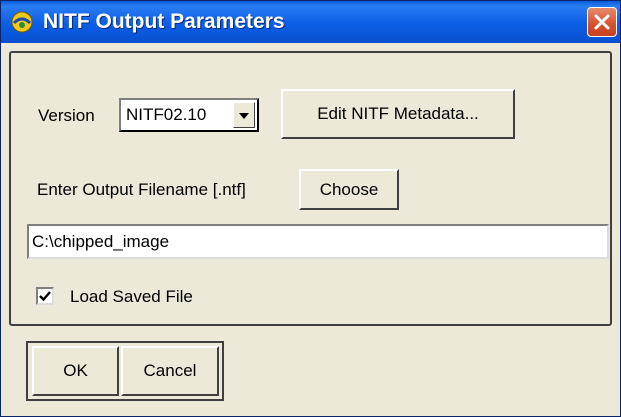 Image resolution: width=621 pixels, height=417 pixels. Describe the element at coordinates (22, 22) in the screenshot. I see `app-icon` at that location.